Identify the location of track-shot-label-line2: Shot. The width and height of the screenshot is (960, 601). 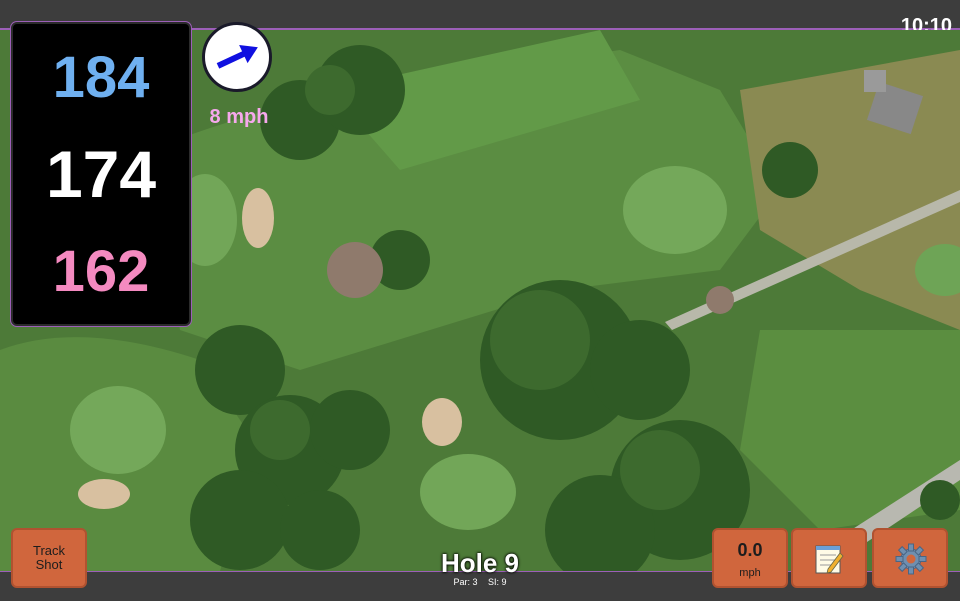
(49, 564).